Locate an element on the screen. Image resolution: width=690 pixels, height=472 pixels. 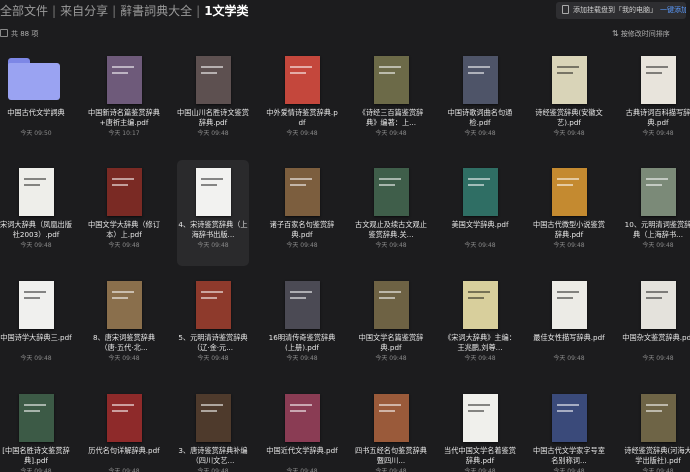
select-all-checkbox is located at coordinates (4, 33).